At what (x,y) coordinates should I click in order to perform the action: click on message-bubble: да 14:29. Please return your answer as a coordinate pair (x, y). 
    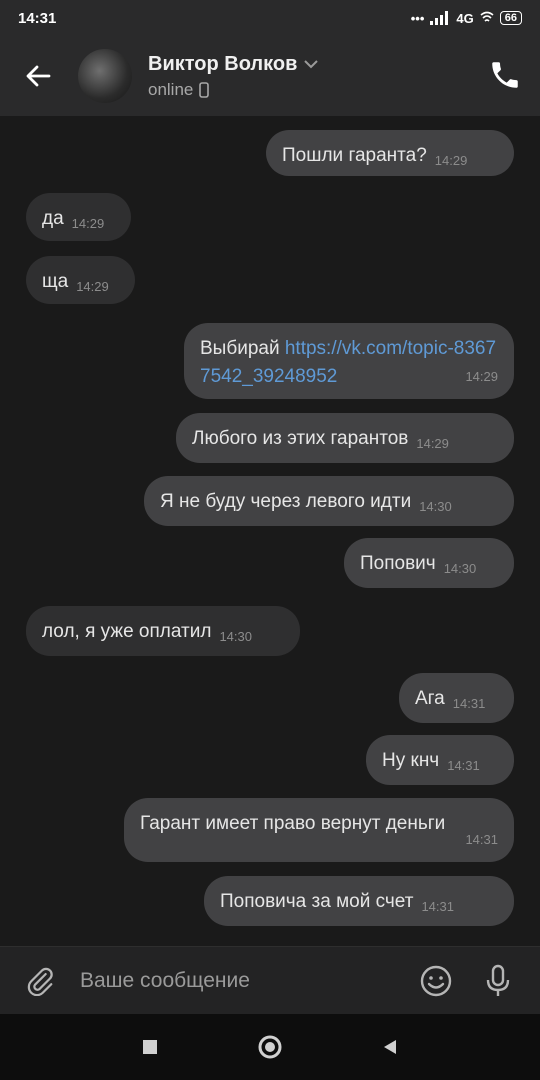
    Looking at the image, I should click on (78, 217).